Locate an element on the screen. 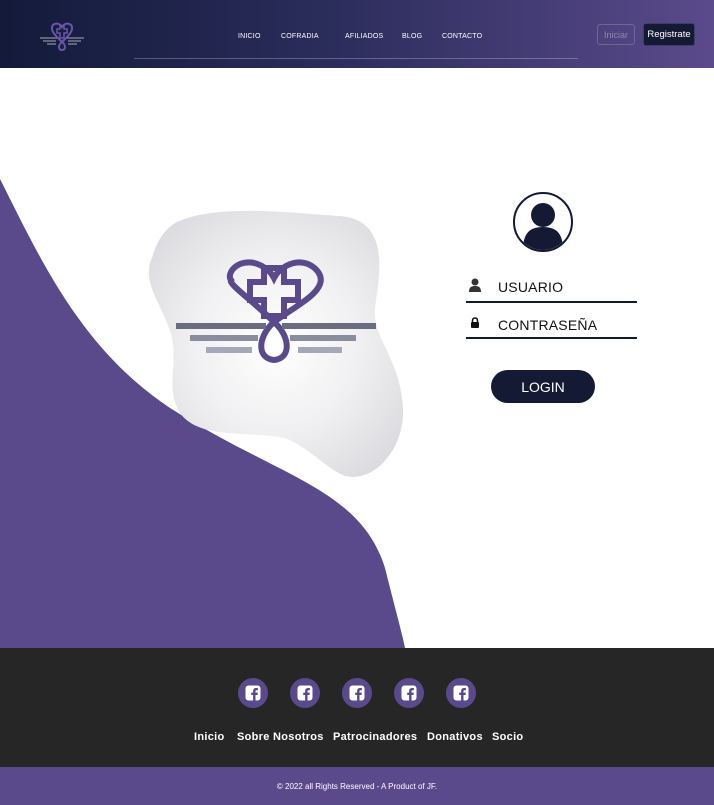  footer-link-donativos: Donativos is located at coordinates (455, 737).